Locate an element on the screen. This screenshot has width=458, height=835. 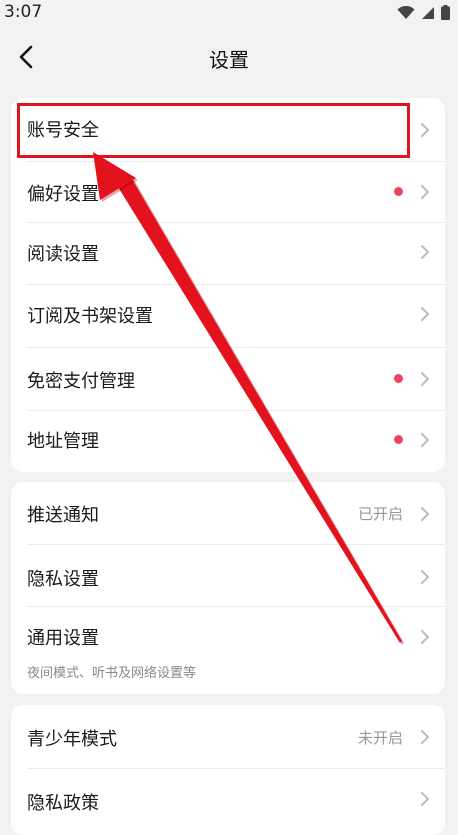
settings-item-preferences: 偏好设置 is located at coordinates (228, 192).